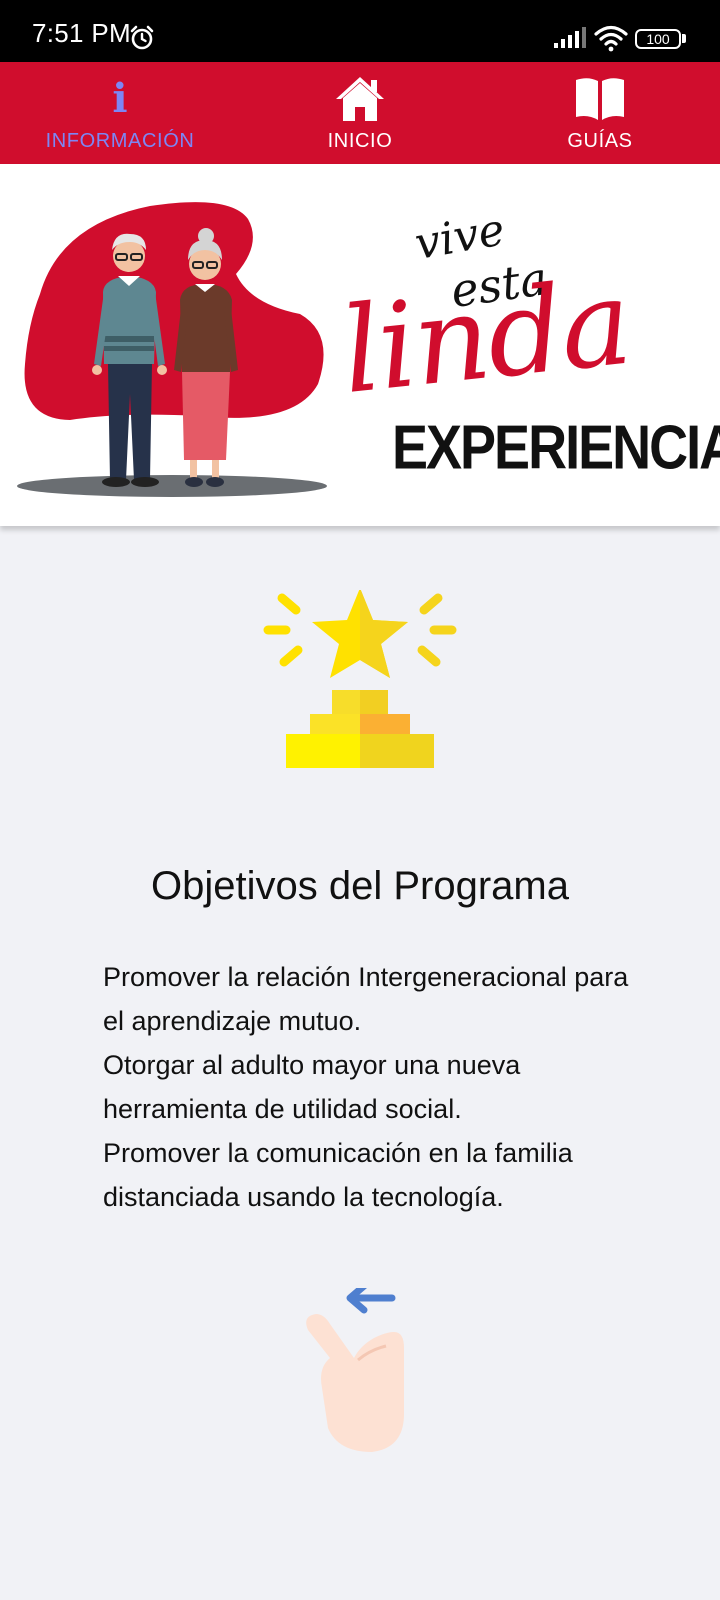 This screenshot has width=720, height=1600. I want to click on nav-tab-label: INFORMACIÓN, so click(120, 141).